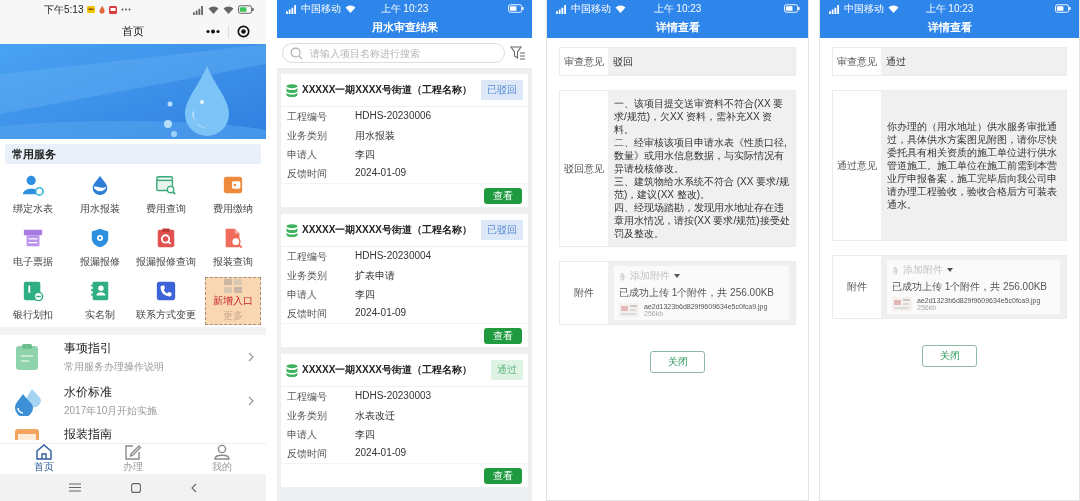  Describe the element at coordinates (102, 9) in the screenshot. I see `flame-icon` at that location.